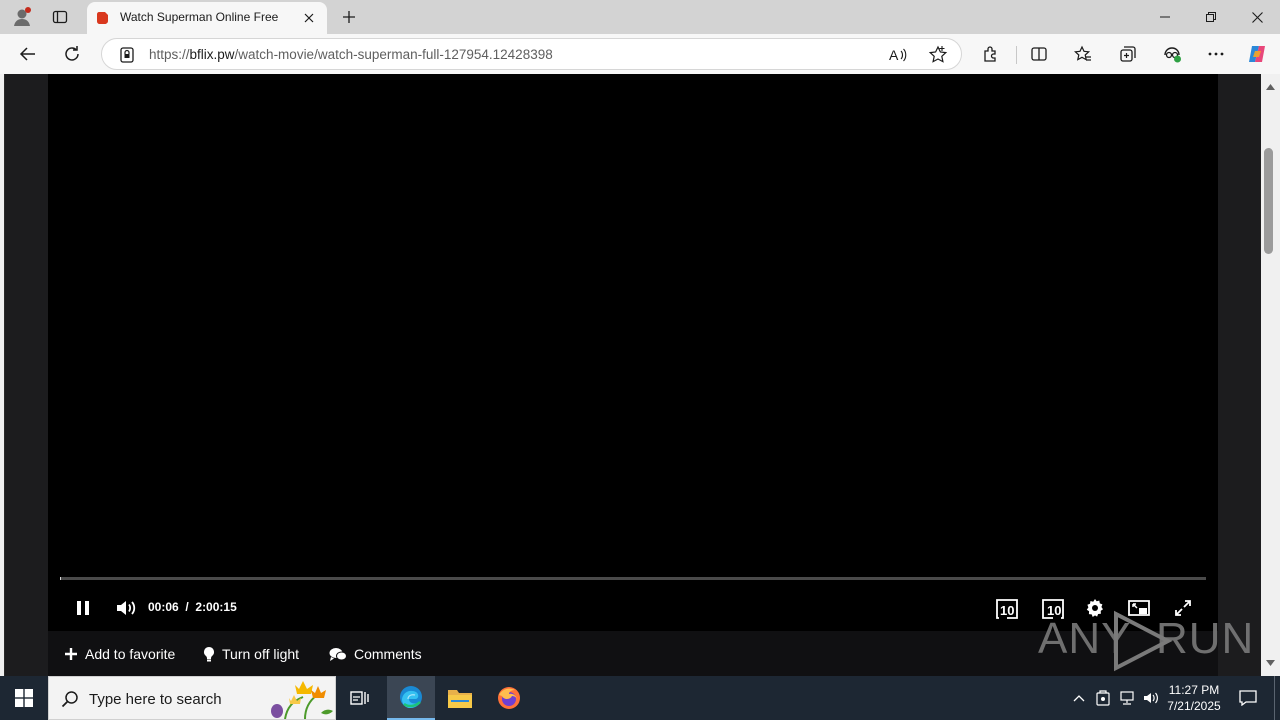 The height and width of the screenshot is (720, 1280). Describe the element at coordinates (1127, 698) in the screenshot. I see `network-icon` at that location.